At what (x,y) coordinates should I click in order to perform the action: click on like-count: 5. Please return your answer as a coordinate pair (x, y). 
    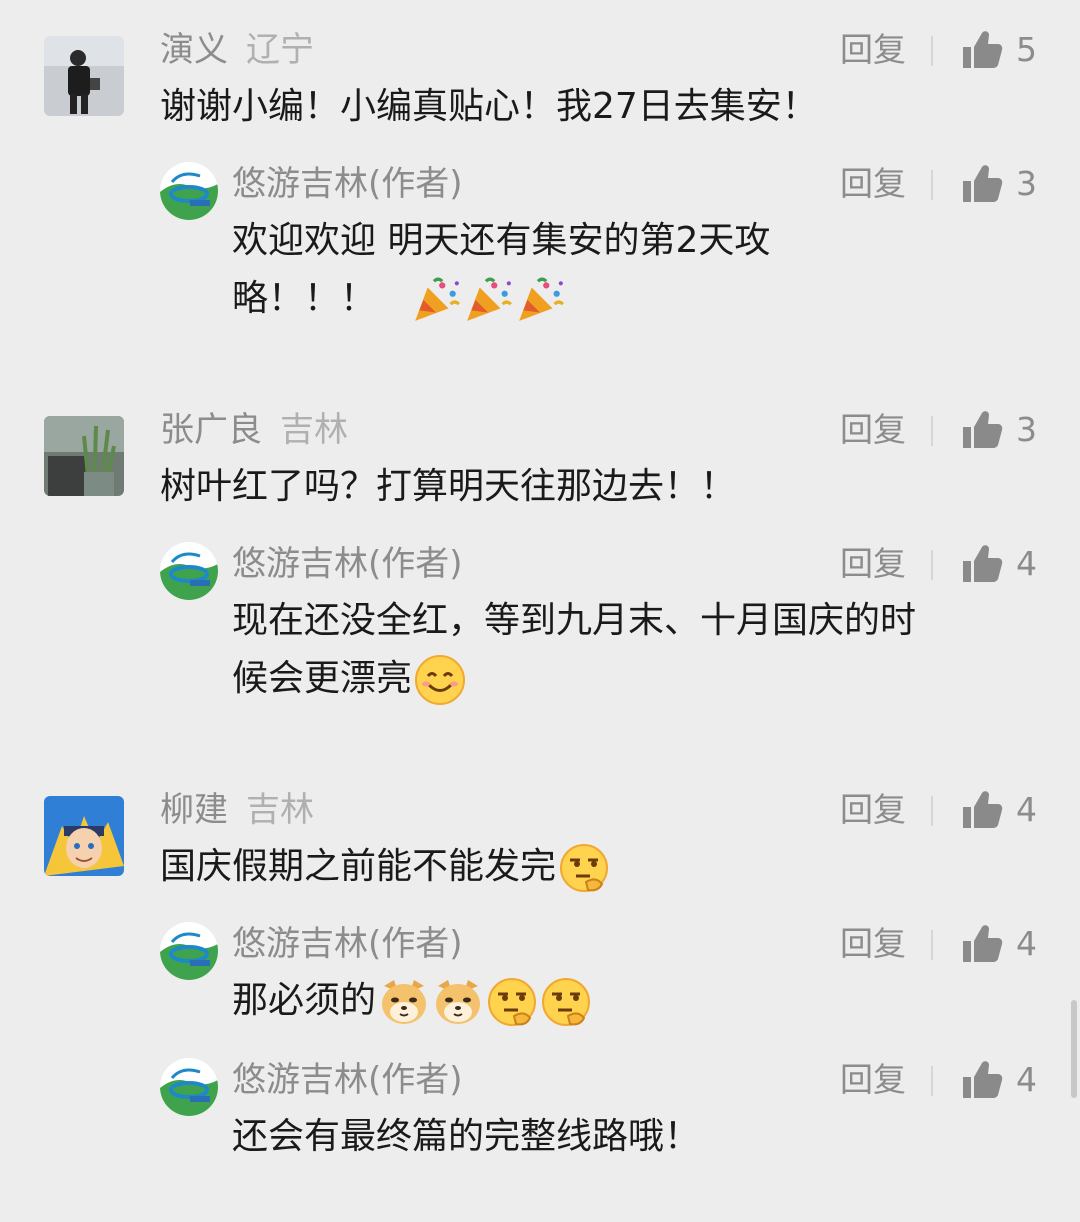
    Looking at the image, I should click on (1026, 49).